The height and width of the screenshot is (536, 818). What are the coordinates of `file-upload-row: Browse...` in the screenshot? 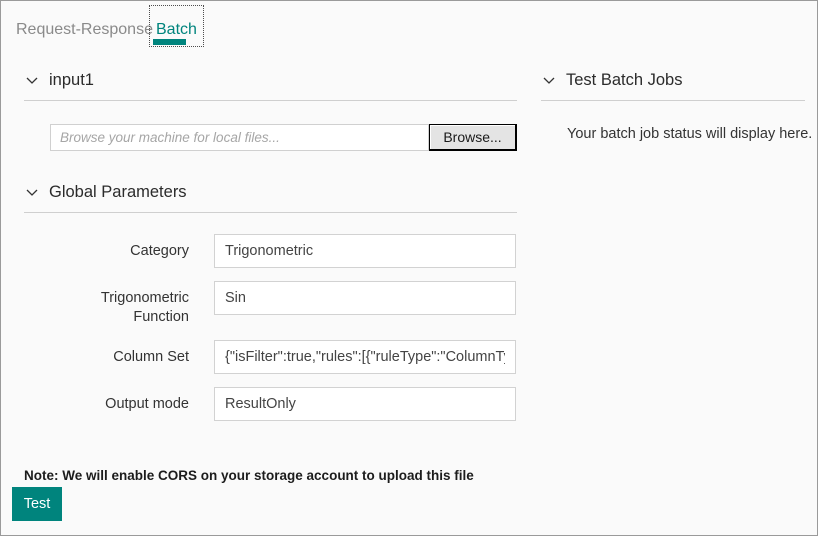 It's located at (283, 137).